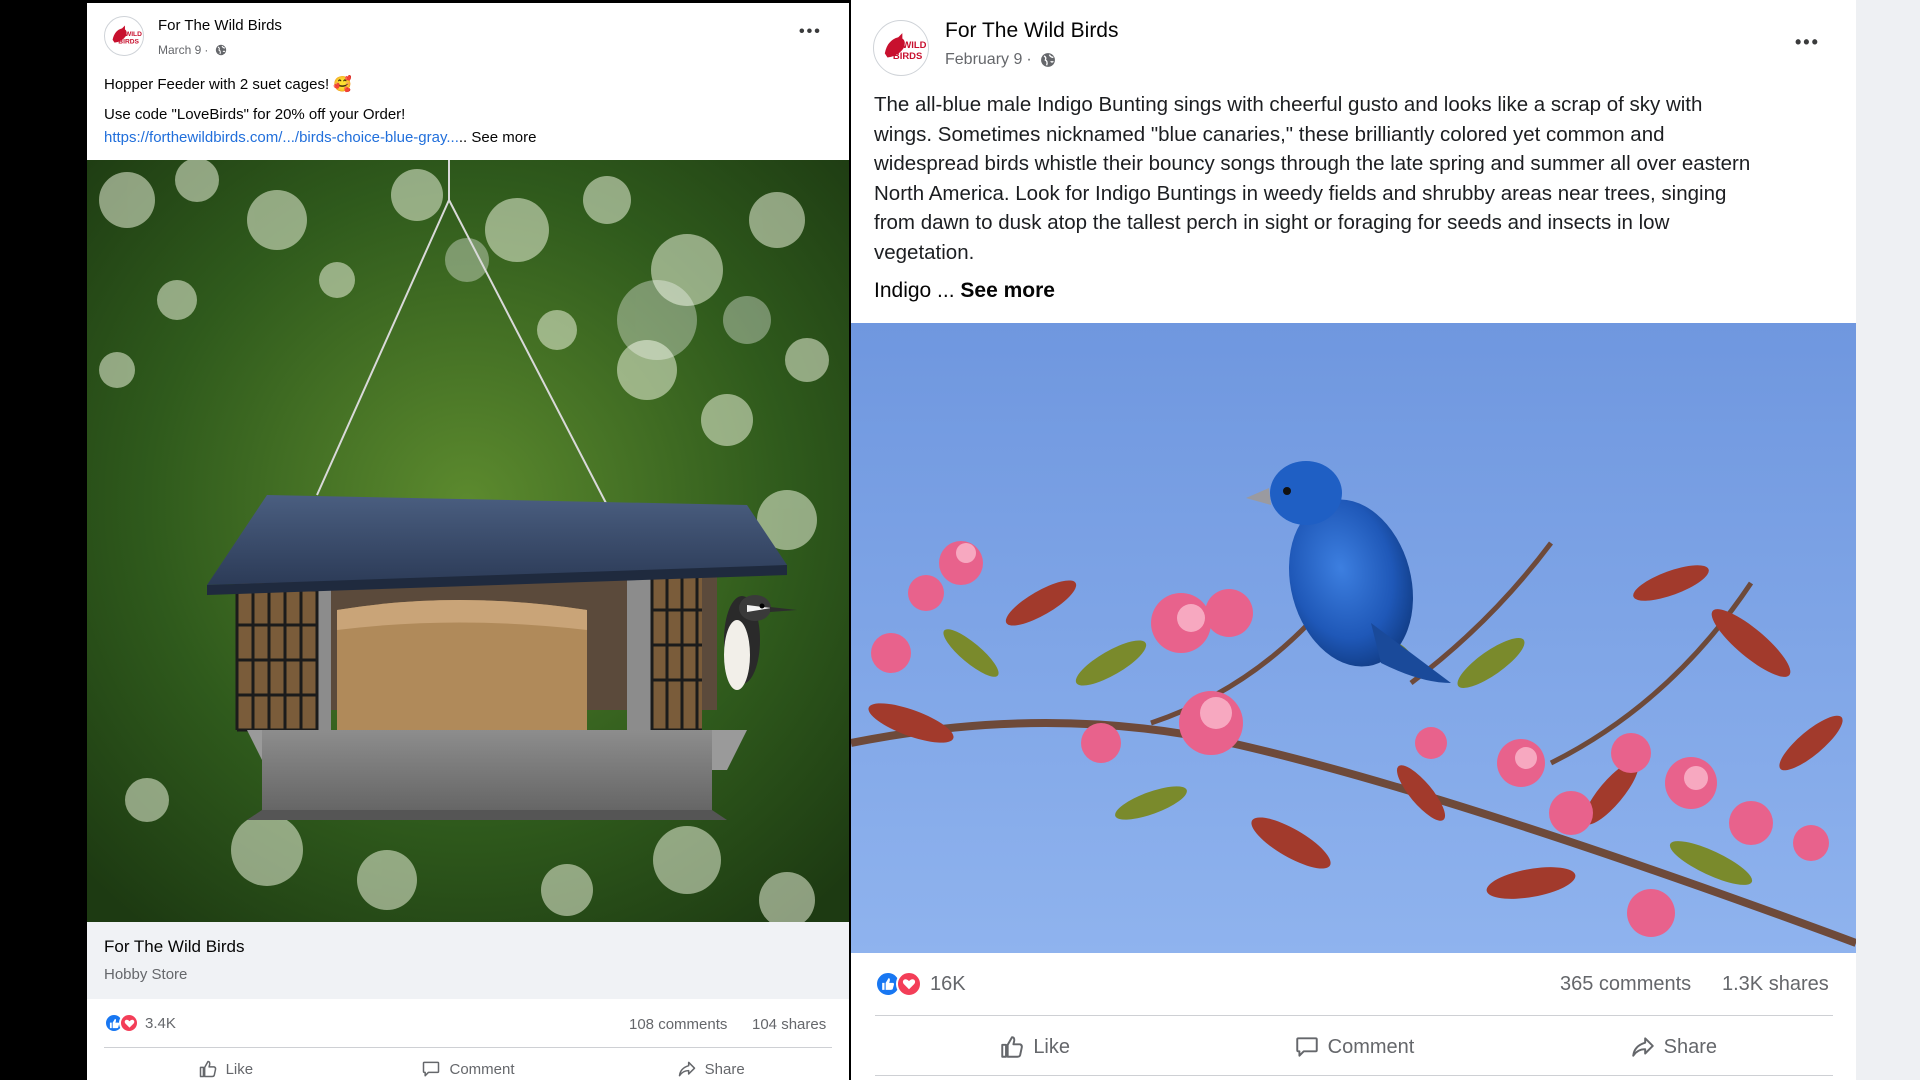 This screenshot has height=1080, width=1920. I want to click on link-ellipsis: .., so click(463, 137).